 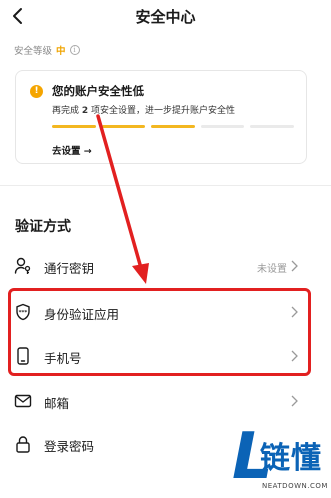 I want to click on page-title: 安全中心, so click(x=165, y=17).